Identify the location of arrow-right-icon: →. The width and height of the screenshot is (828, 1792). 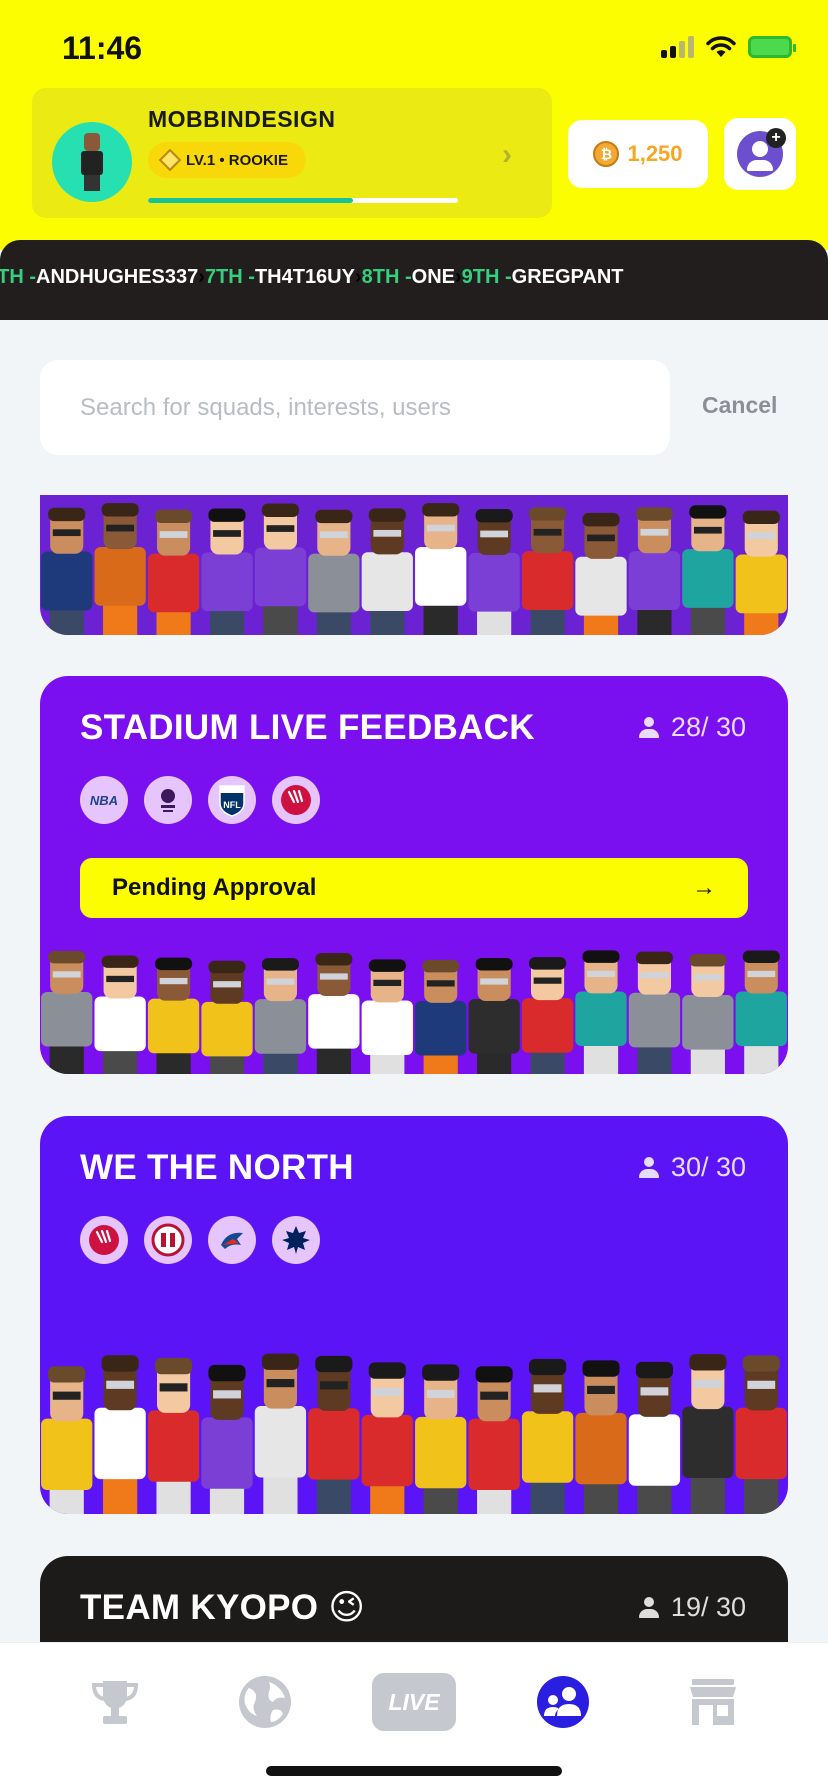
(704, 887).